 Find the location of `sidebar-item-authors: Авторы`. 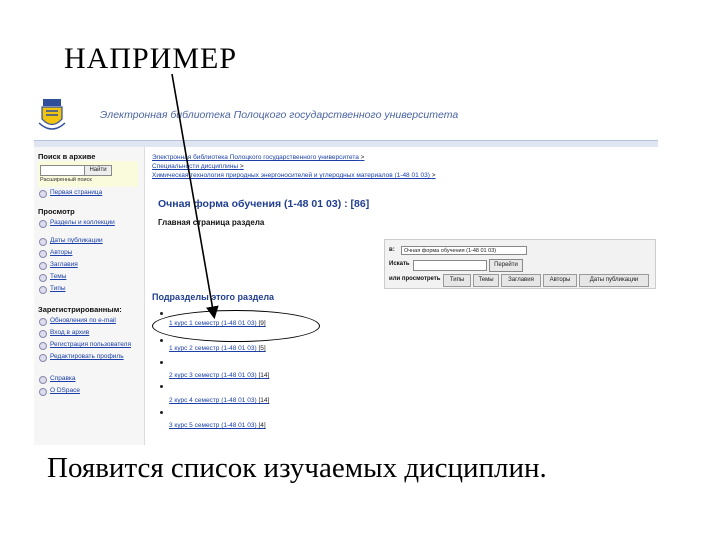

sidebar-item-authors: Авторы is located at coordinates (61, 252).